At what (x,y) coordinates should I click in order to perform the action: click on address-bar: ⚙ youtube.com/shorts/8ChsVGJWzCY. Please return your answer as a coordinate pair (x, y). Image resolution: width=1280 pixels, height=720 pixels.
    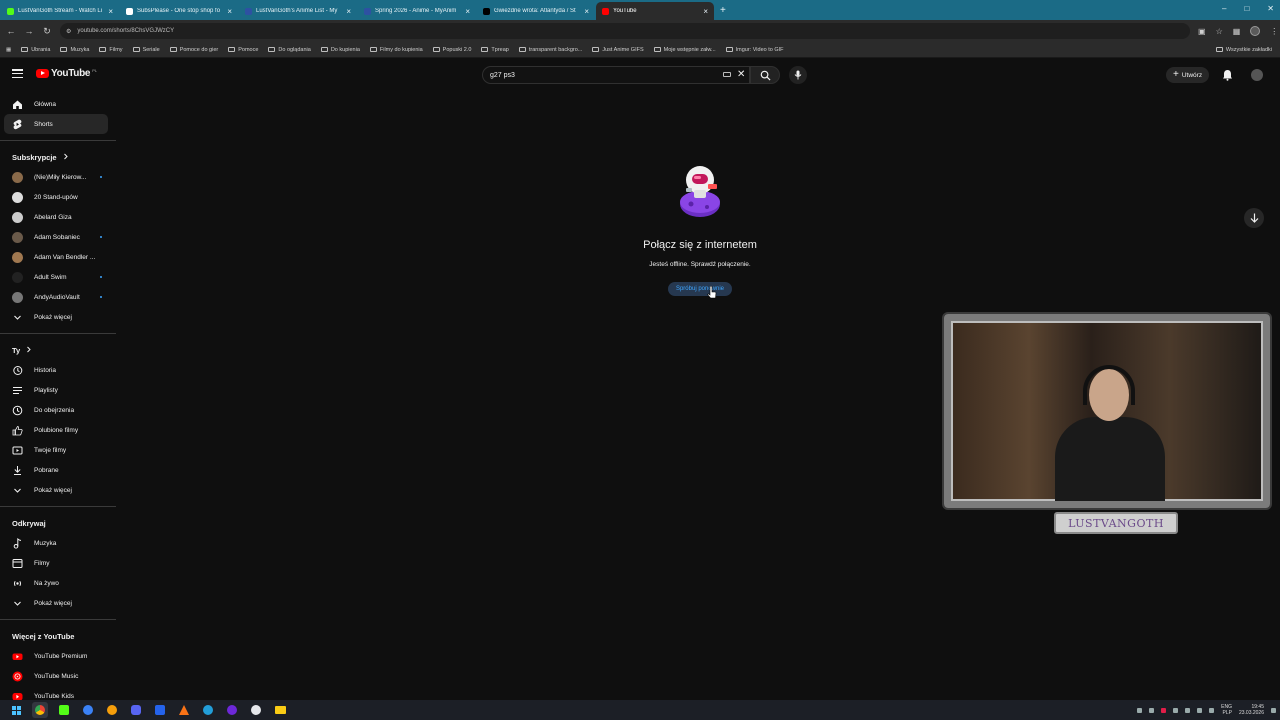
    Looking at the image, I should click on (625, 31).